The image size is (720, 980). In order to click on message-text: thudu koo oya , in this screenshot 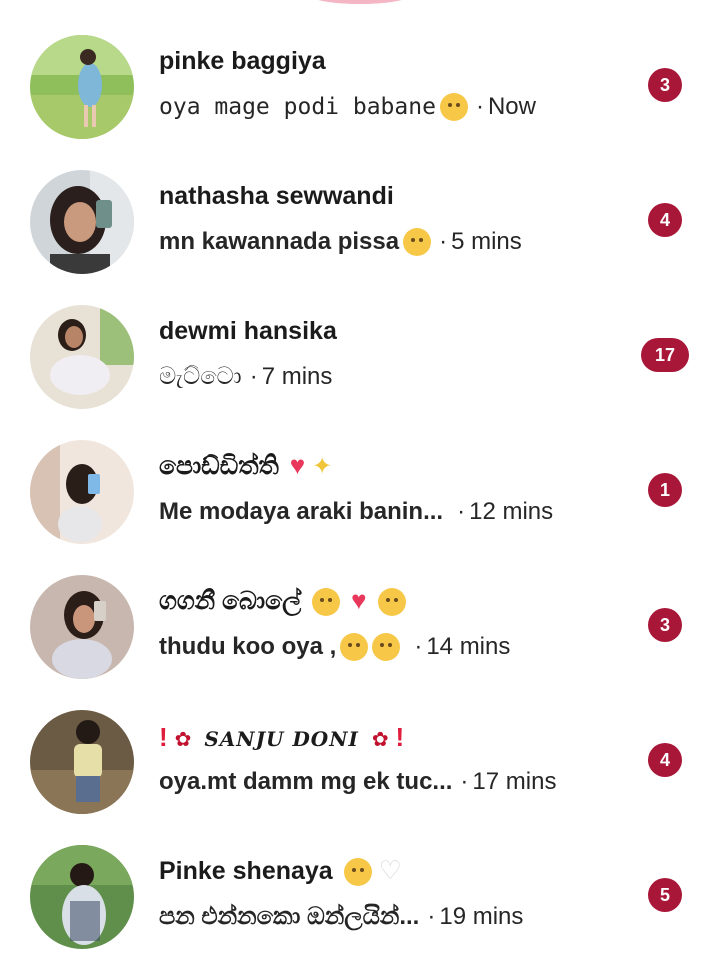, I will do `click(248, 646)`.